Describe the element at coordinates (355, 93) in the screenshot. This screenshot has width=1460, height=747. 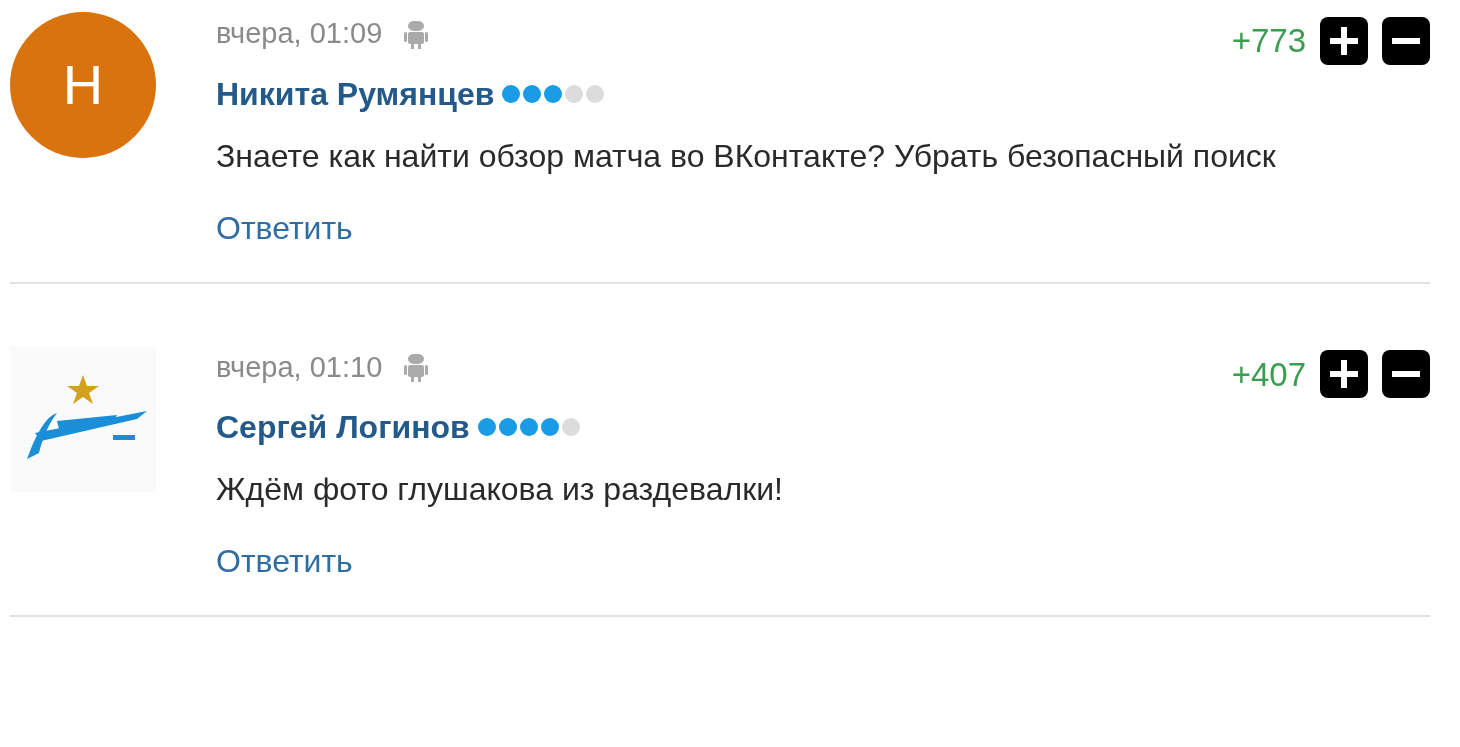
I see `author-link: Никита Румянцев` at that location.